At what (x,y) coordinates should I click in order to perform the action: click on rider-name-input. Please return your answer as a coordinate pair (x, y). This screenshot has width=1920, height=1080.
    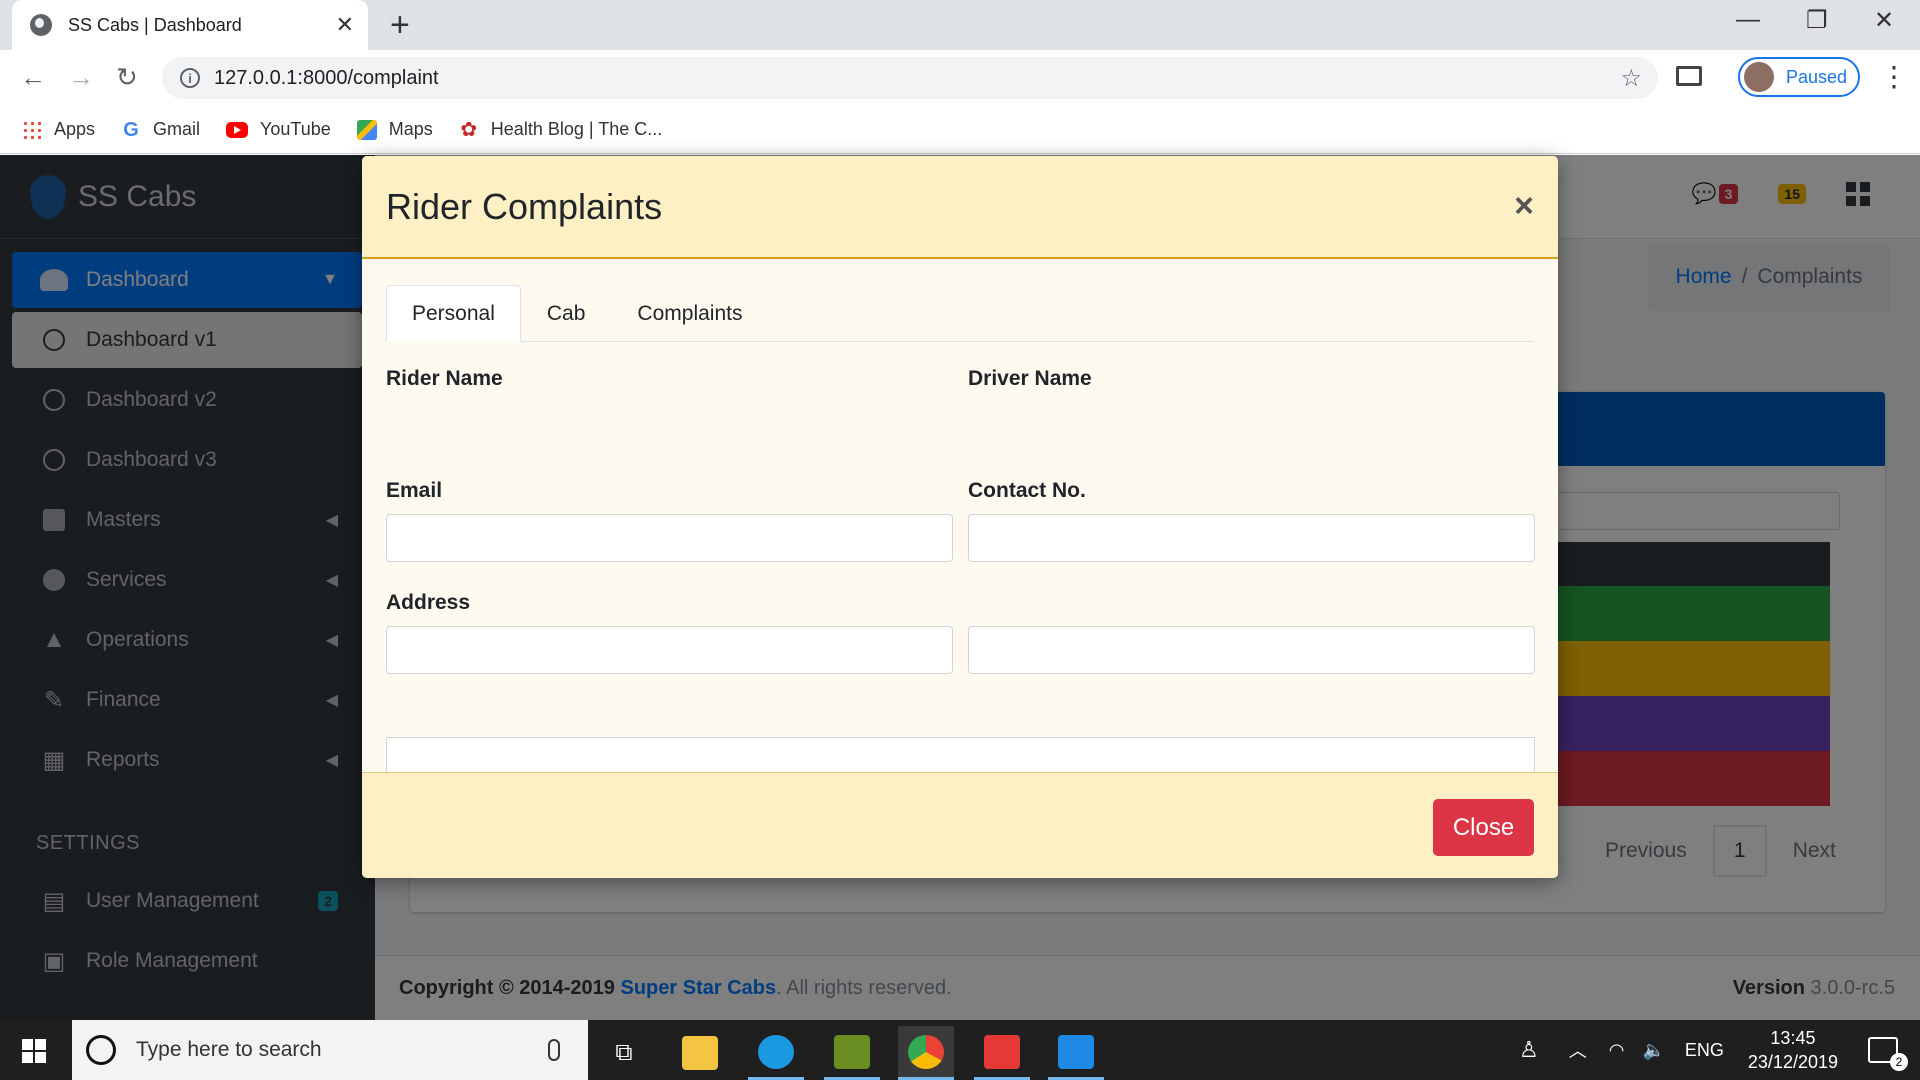
    Looking at the image, I should click on (669, 538).